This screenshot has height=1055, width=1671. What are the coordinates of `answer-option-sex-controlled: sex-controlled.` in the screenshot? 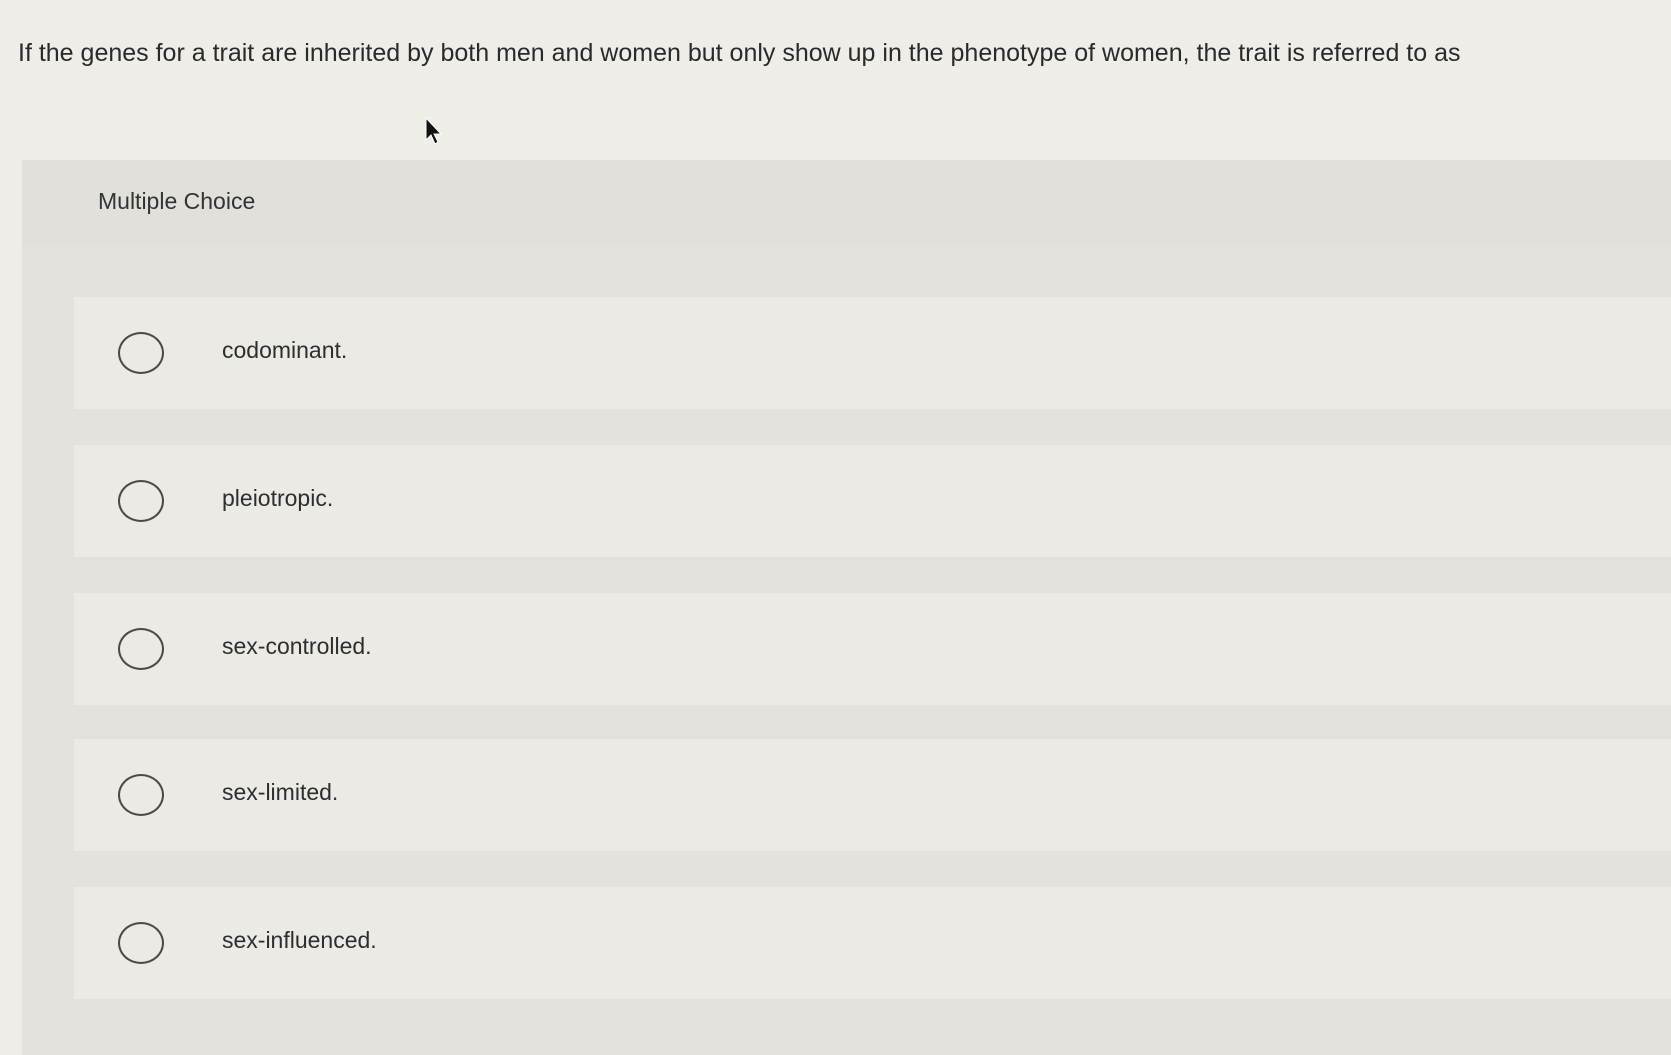 It's located at (872, 649).